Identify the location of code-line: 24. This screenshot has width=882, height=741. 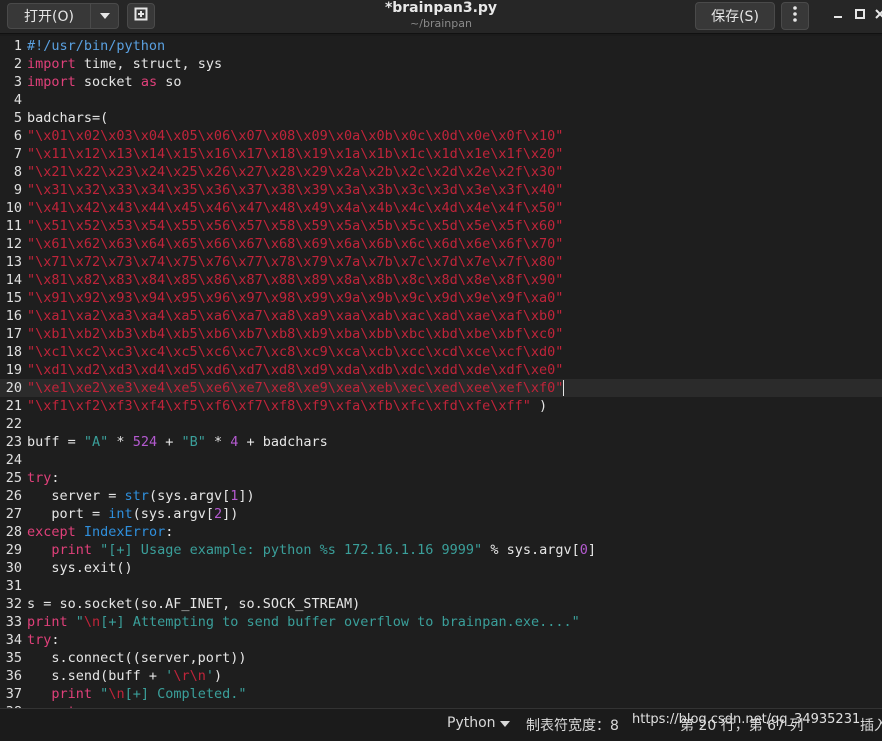
(441, 460).